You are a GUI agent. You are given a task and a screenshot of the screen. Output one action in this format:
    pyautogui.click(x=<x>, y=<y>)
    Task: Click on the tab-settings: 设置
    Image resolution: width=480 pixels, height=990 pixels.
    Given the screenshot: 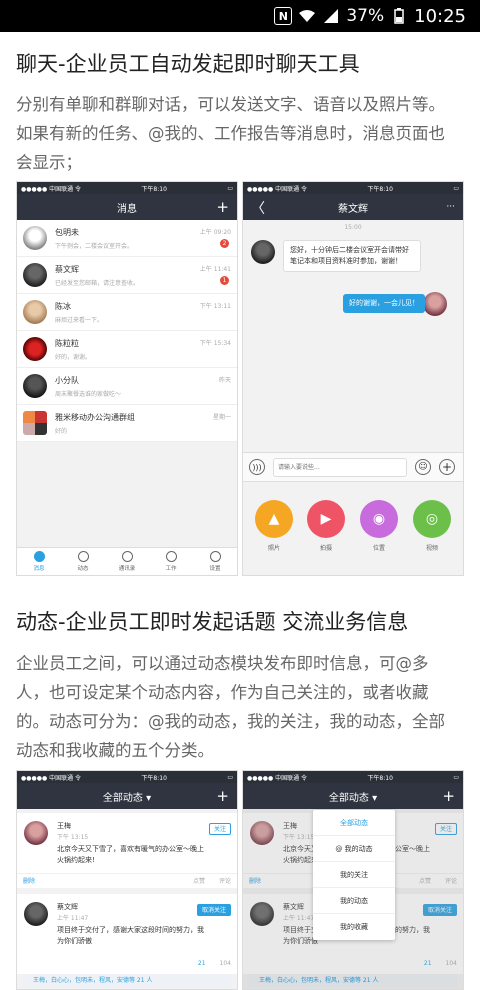 What is the action you would take?
    pyautogui.click(x=215, y=561)
    